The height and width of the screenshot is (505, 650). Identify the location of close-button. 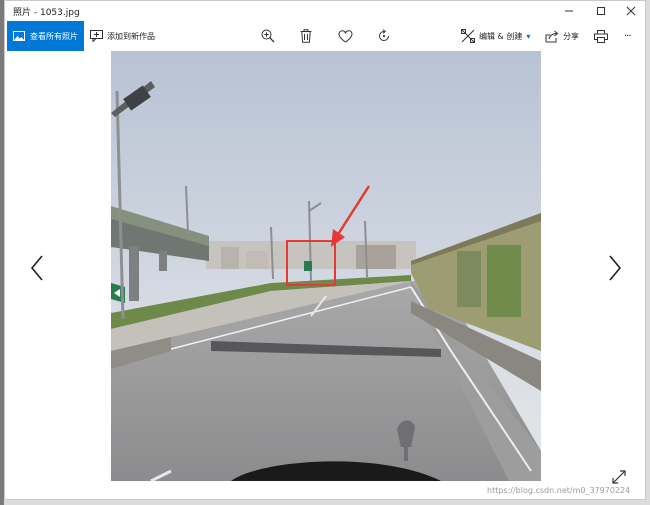
(631, 11).